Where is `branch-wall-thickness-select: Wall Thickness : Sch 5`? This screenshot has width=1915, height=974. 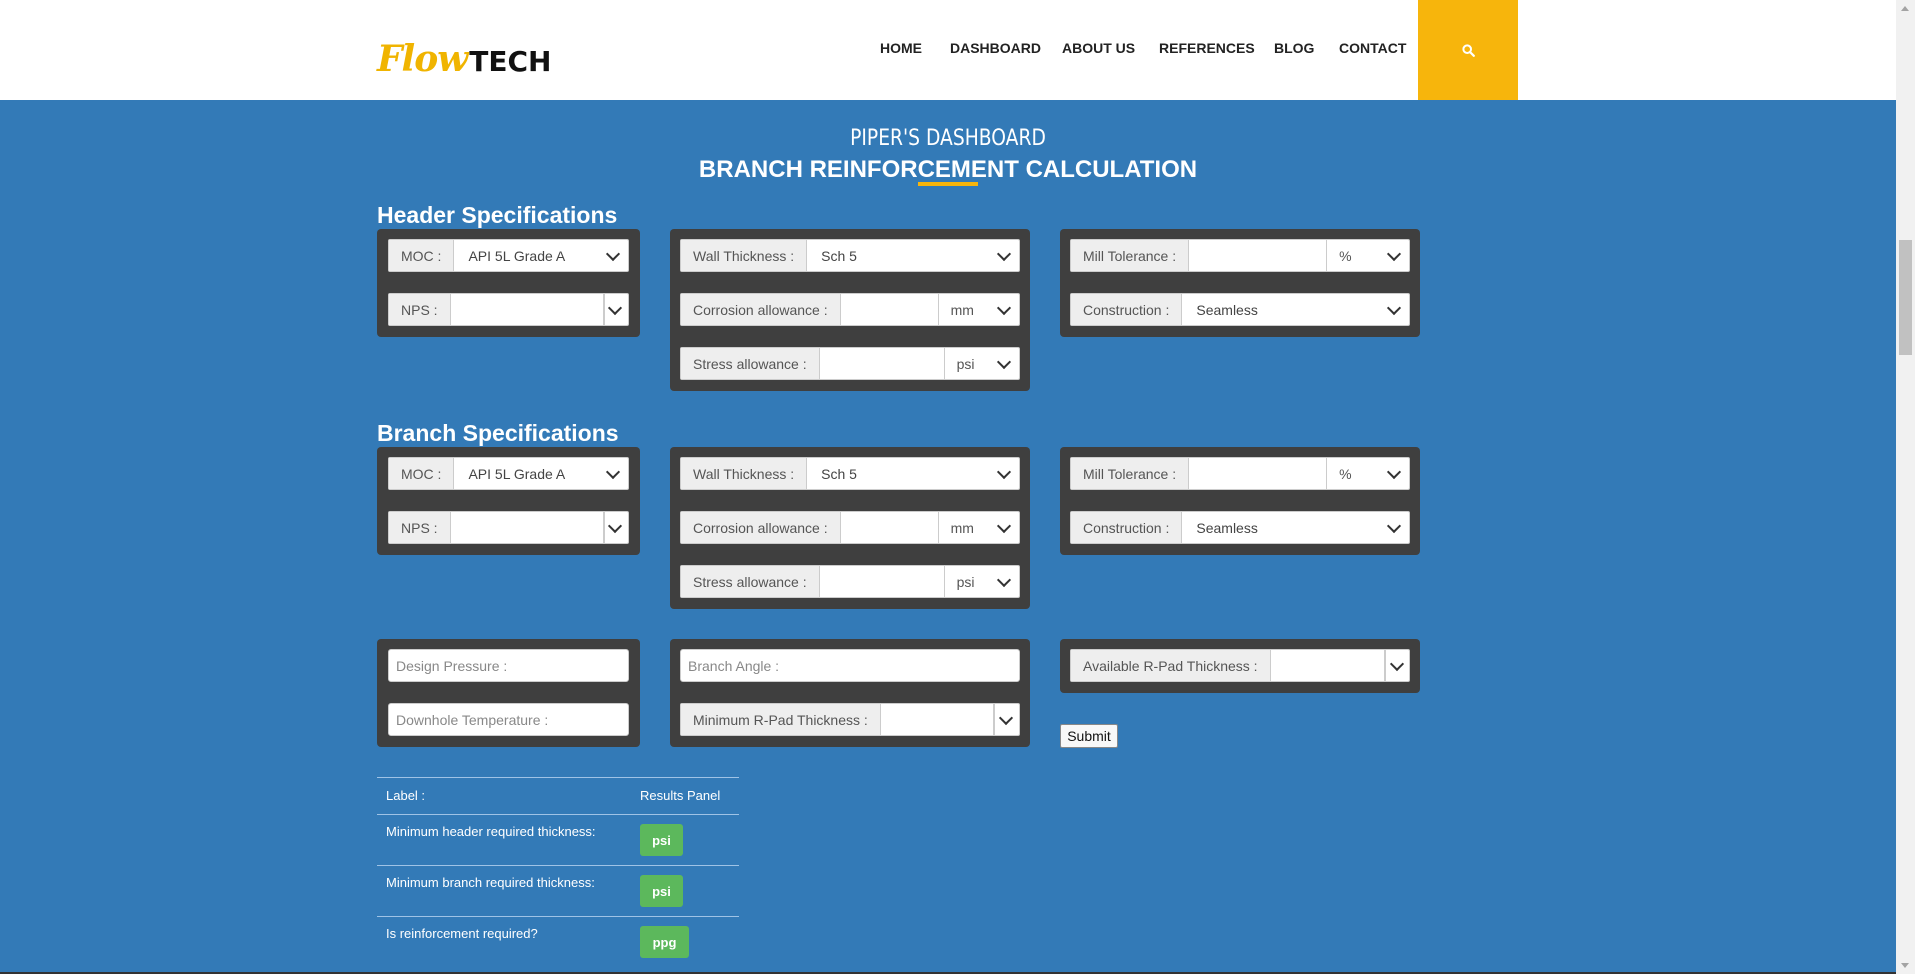 branch-wall-thickness-select: Wall Thickness : Sch 5 is located at coordinates (850, 473).